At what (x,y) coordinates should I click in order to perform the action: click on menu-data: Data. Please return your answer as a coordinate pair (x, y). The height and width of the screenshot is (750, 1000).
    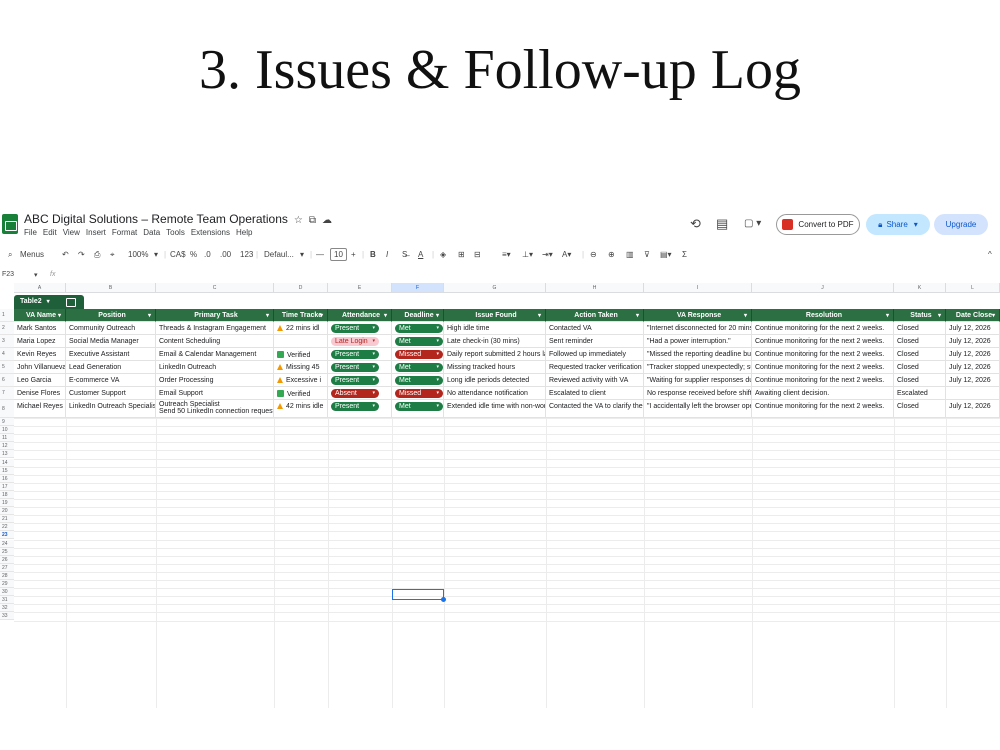
    Looking at the image, I should click on (151, 232).